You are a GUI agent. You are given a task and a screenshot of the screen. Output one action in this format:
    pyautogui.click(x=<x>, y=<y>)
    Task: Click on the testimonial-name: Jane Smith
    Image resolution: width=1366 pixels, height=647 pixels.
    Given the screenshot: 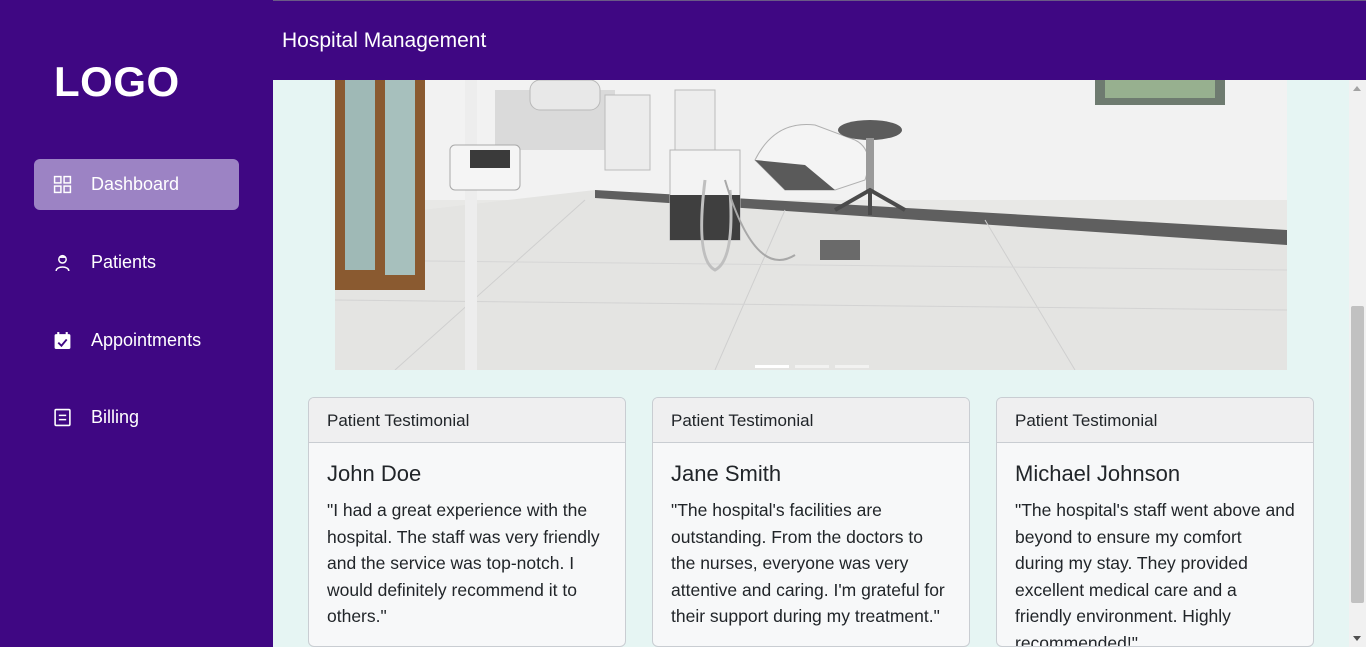 What is the action you would take?
    pyautogui.click(x=726, y=473)
    